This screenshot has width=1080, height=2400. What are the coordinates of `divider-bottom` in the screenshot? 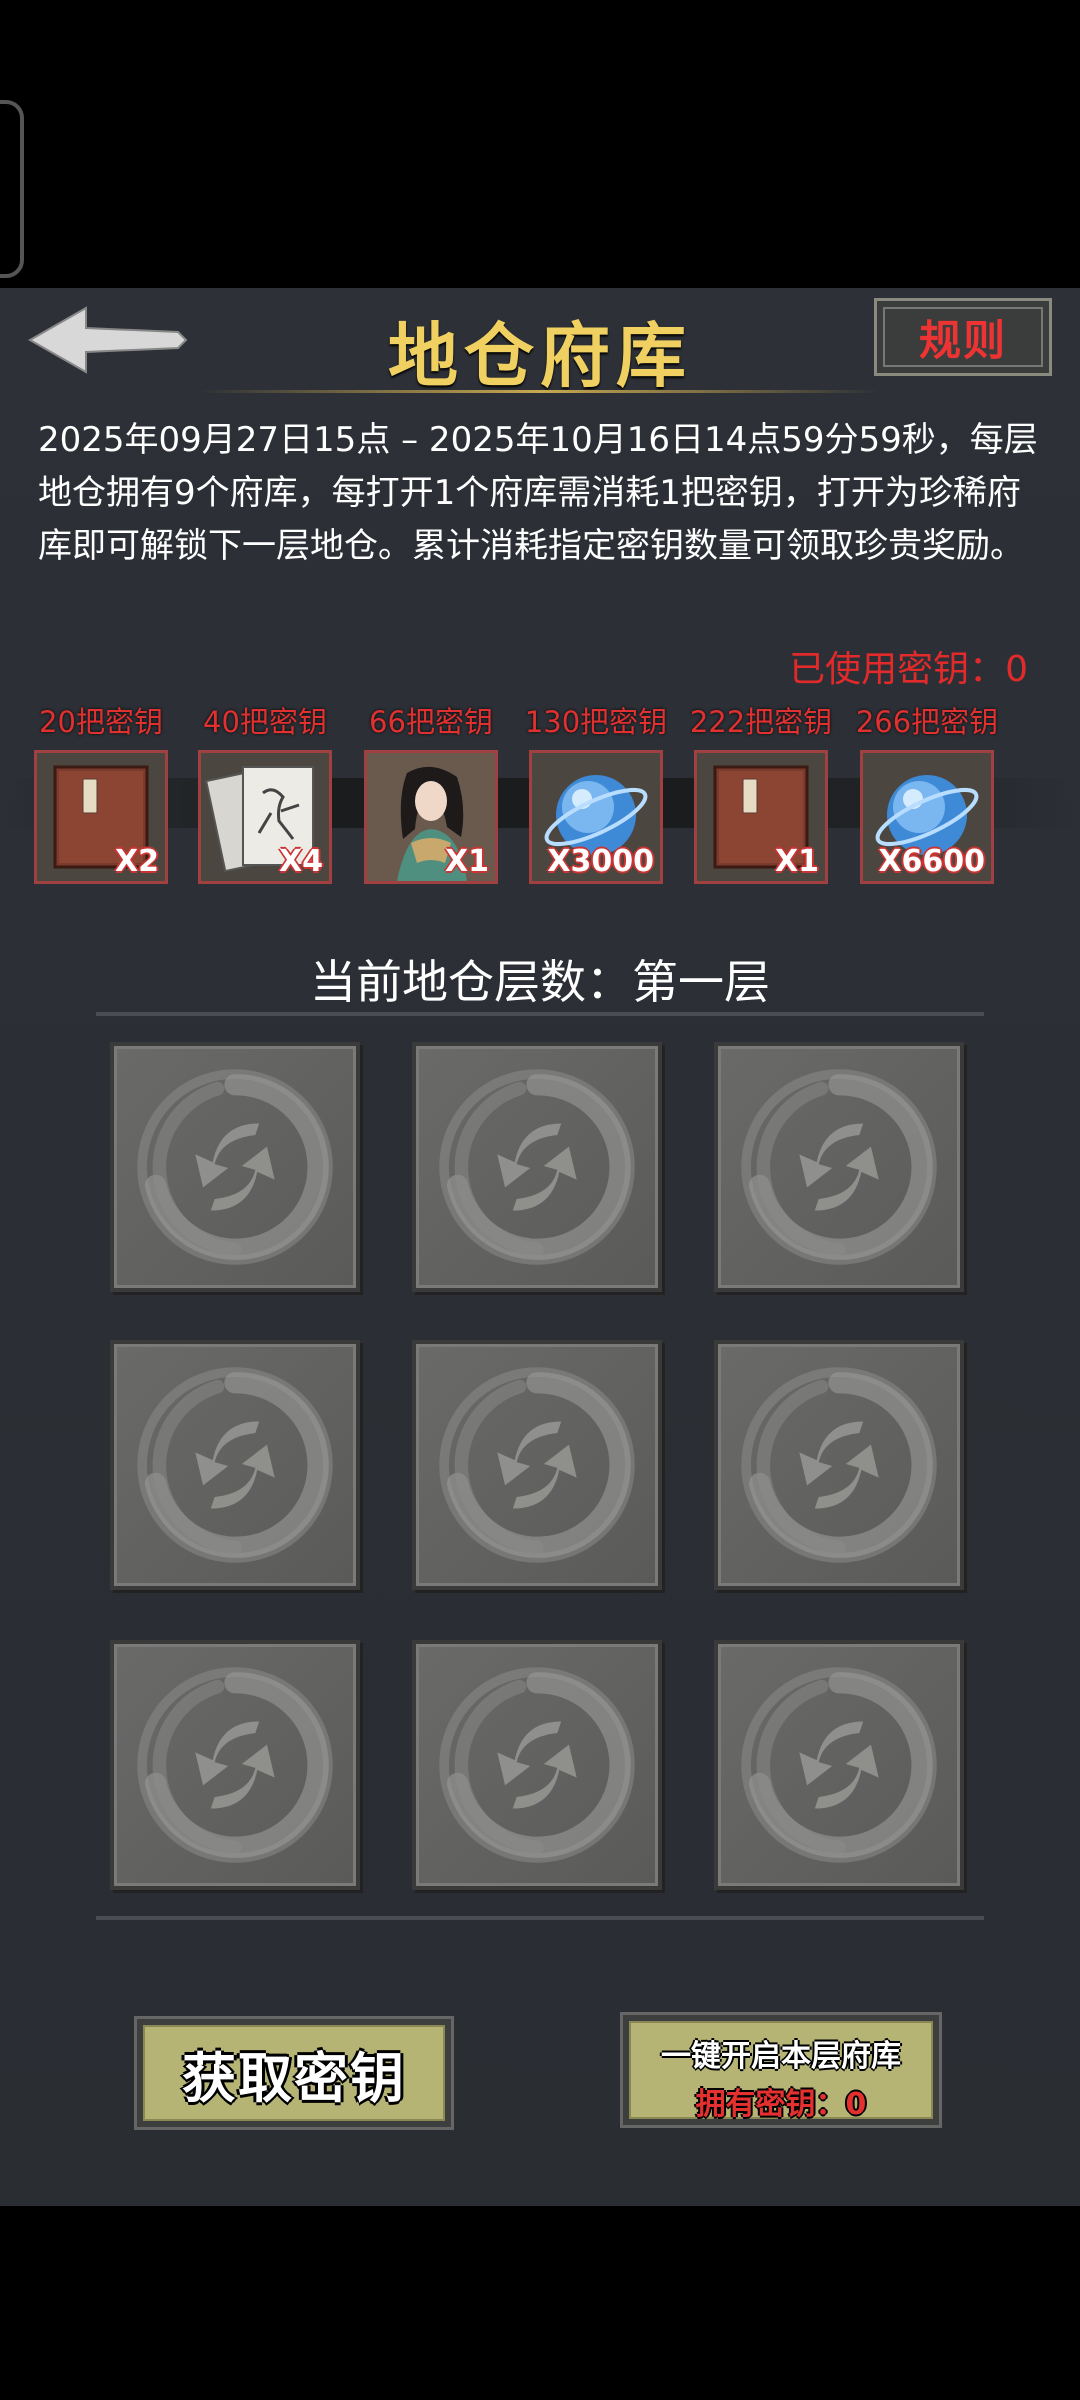 It's located at (540, 1918).